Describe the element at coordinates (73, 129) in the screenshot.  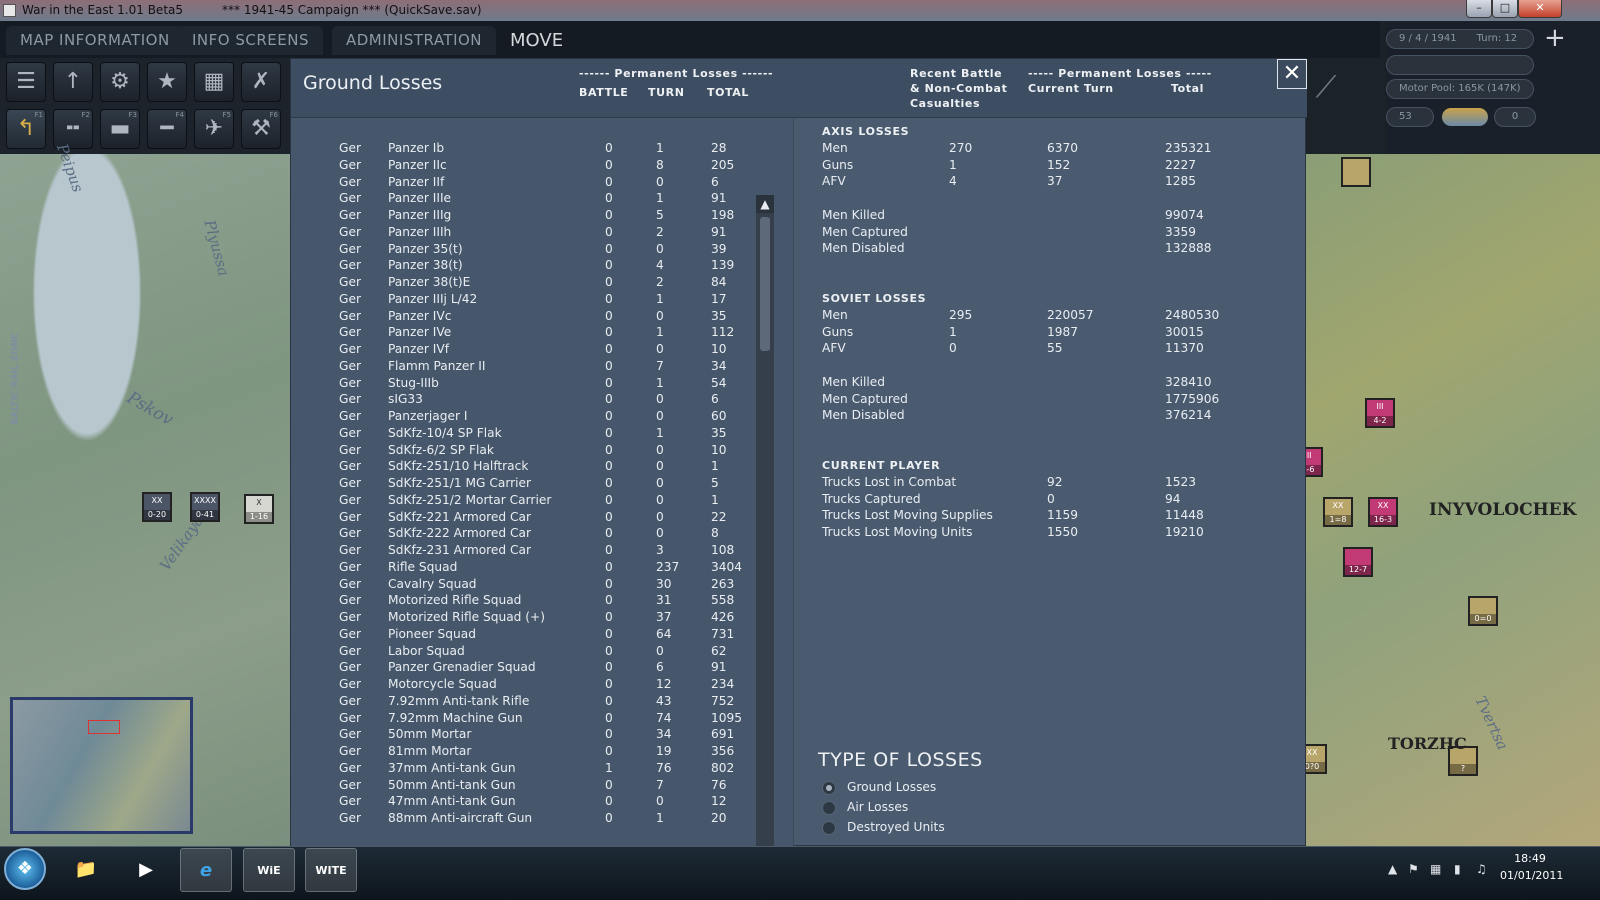
I see `rail-icon: ╍ F2` at that location.